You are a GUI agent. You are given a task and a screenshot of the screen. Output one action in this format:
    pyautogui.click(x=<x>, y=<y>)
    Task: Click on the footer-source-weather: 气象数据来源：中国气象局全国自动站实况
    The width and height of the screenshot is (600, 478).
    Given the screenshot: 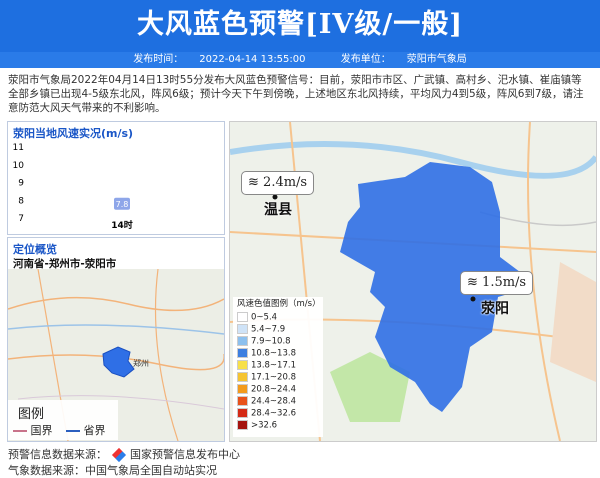 What is the action you would take?
    pyautogui.click(x=112, y=470)
    